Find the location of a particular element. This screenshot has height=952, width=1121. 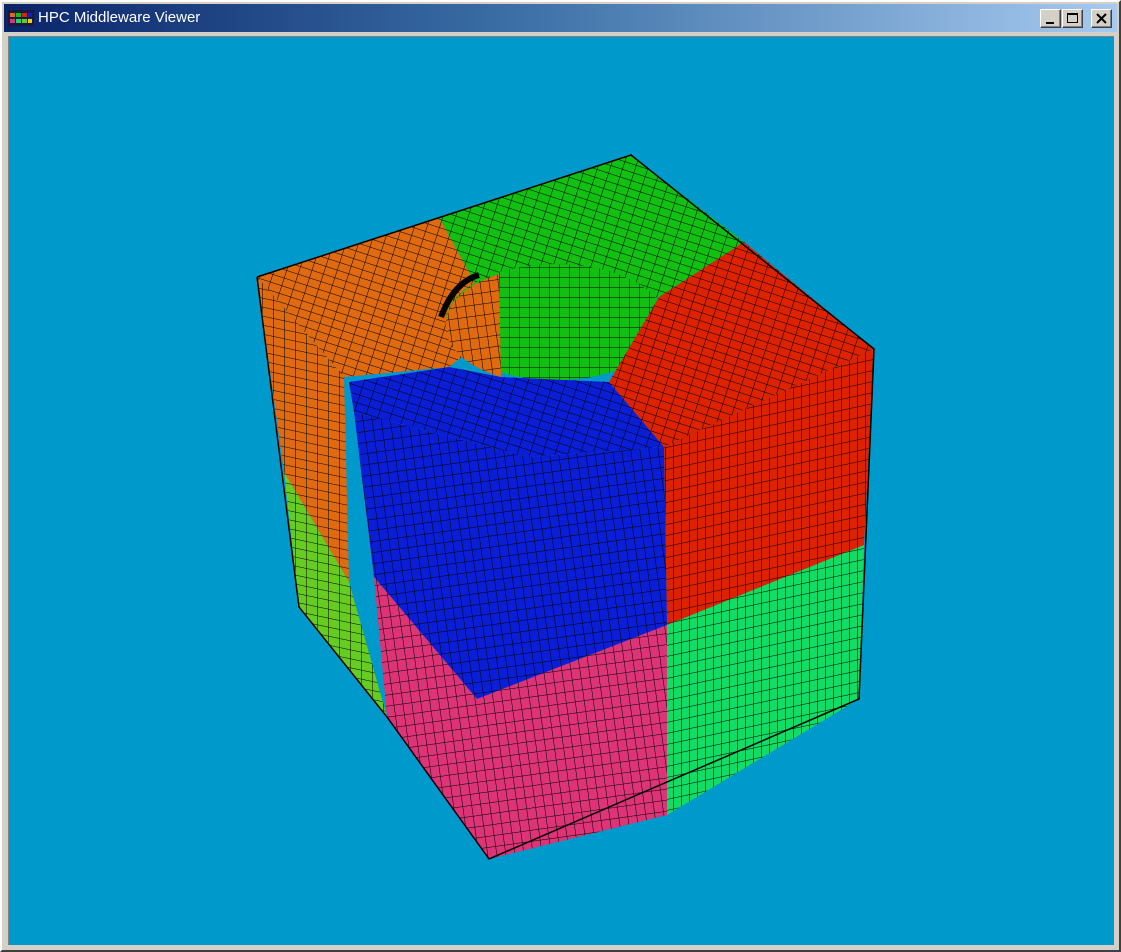

close-button is located at coordinates (1101, 18).